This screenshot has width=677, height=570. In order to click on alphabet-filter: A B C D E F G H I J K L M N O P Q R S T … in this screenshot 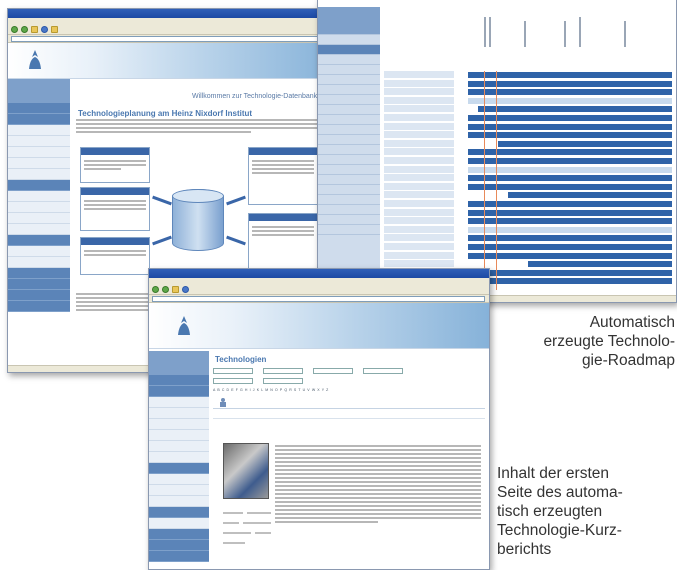, I will do `click(349, 390)`.